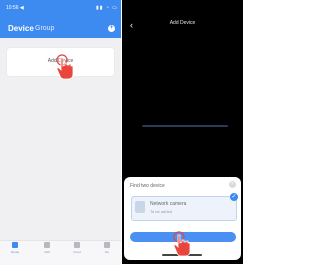 The width and height of the screenshot is (320, 265). I want to click on user-icon, so click(107, 245).